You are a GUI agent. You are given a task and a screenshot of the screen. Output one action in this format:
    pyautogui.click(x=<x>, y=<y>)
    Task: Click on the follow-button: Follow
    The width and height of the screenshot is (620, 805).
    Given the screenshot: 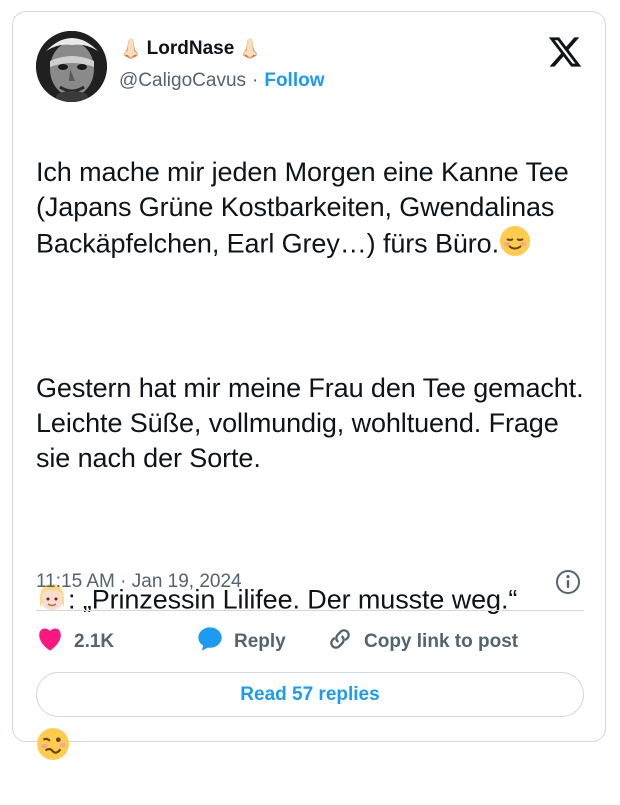 What is the action you would take?
    pyautogui.click(x=294, y=81)
    